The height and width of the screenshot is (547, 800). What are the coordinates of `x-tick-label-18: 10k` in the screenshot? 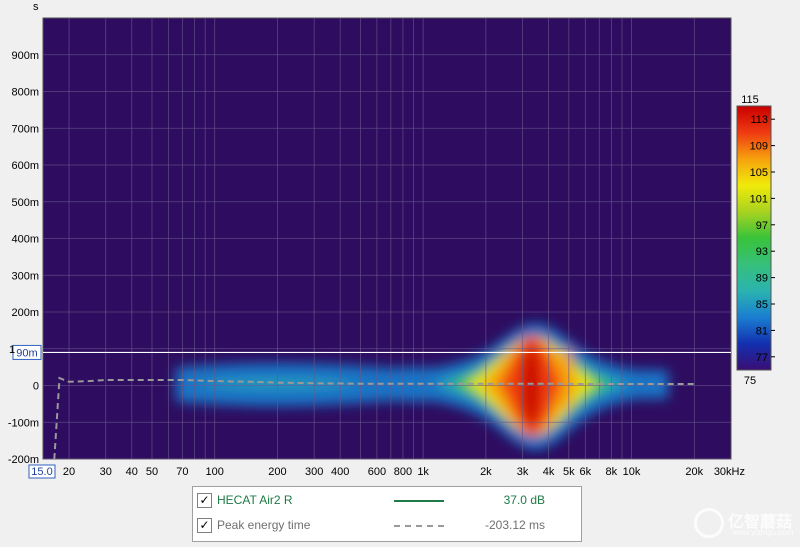 It's located at (632, 472).